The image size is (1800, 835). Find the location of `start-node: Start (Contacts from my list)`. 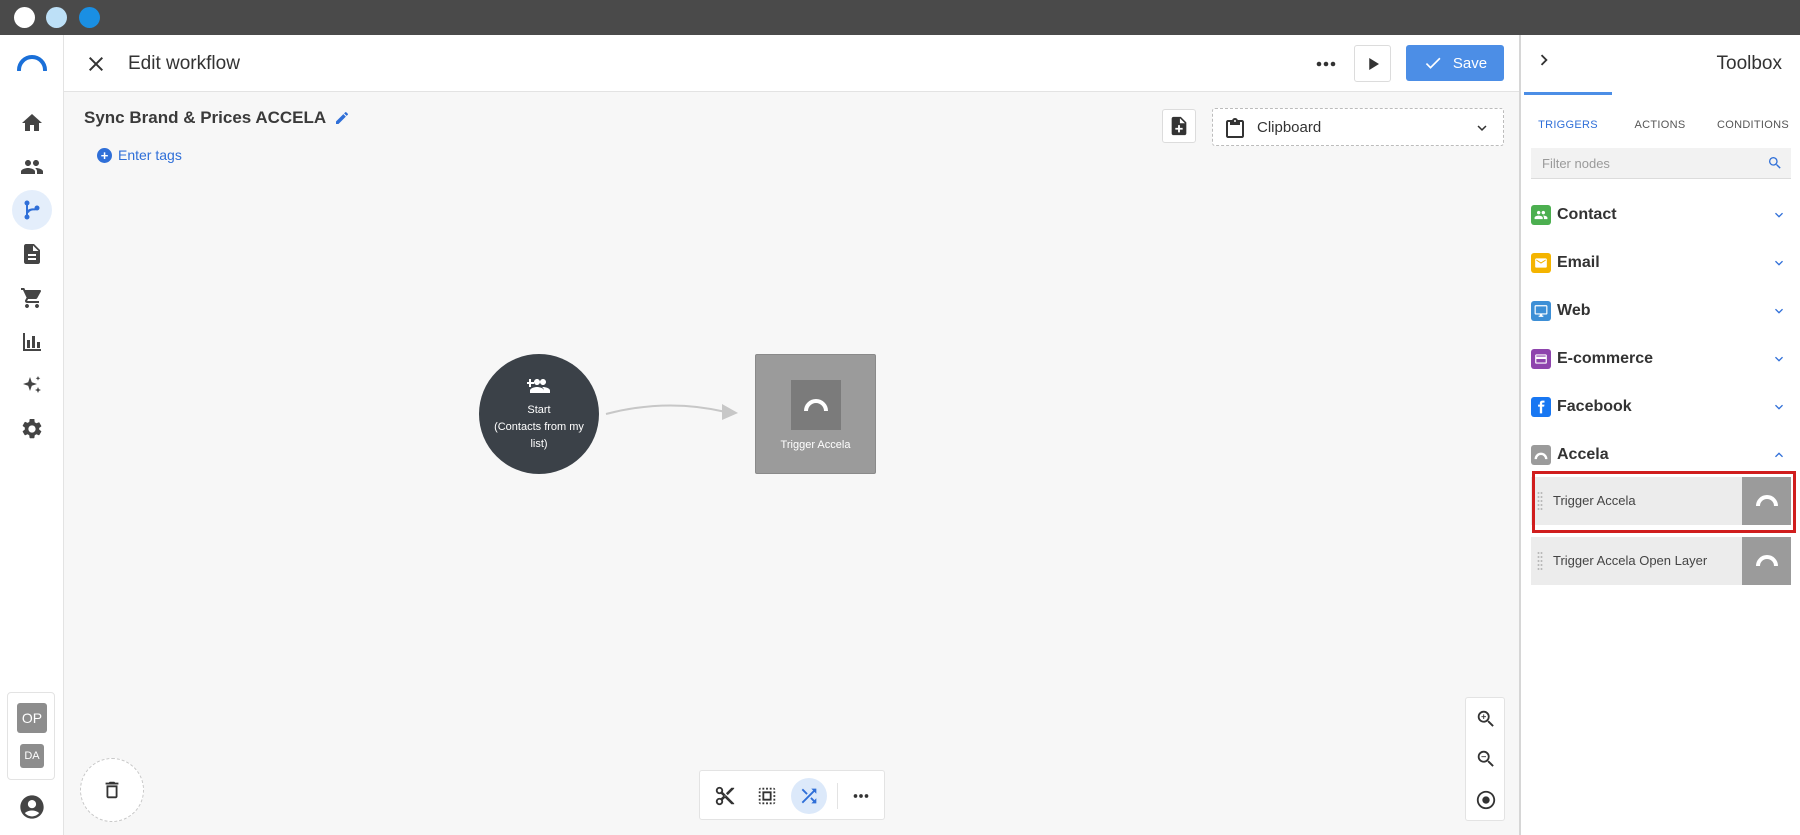

start-node: Start (Contacts from my list) is located at coordinates (539, 414).